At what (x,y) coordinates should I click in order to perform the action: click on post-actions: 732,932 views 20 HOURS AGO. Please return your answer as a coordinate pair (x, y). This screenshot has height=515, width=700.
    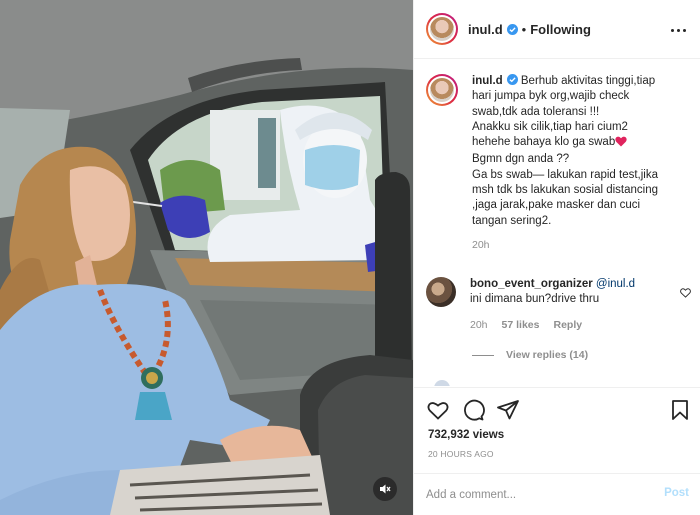
    Looking at the image, I should click on (557, 430).